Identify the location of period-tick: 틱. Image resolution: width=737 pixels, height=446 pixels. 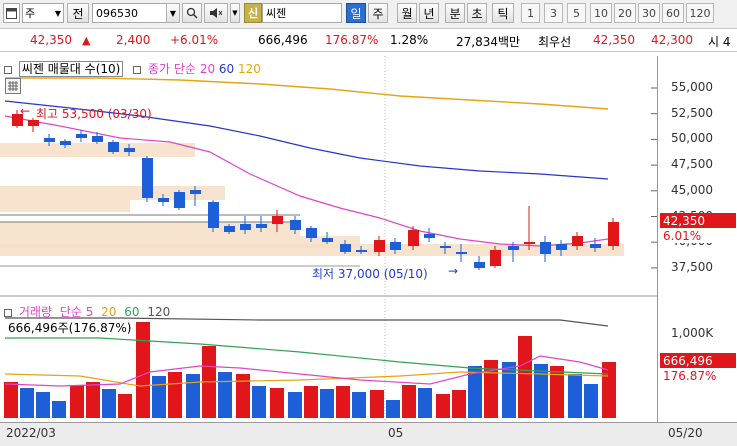
(503, 13).